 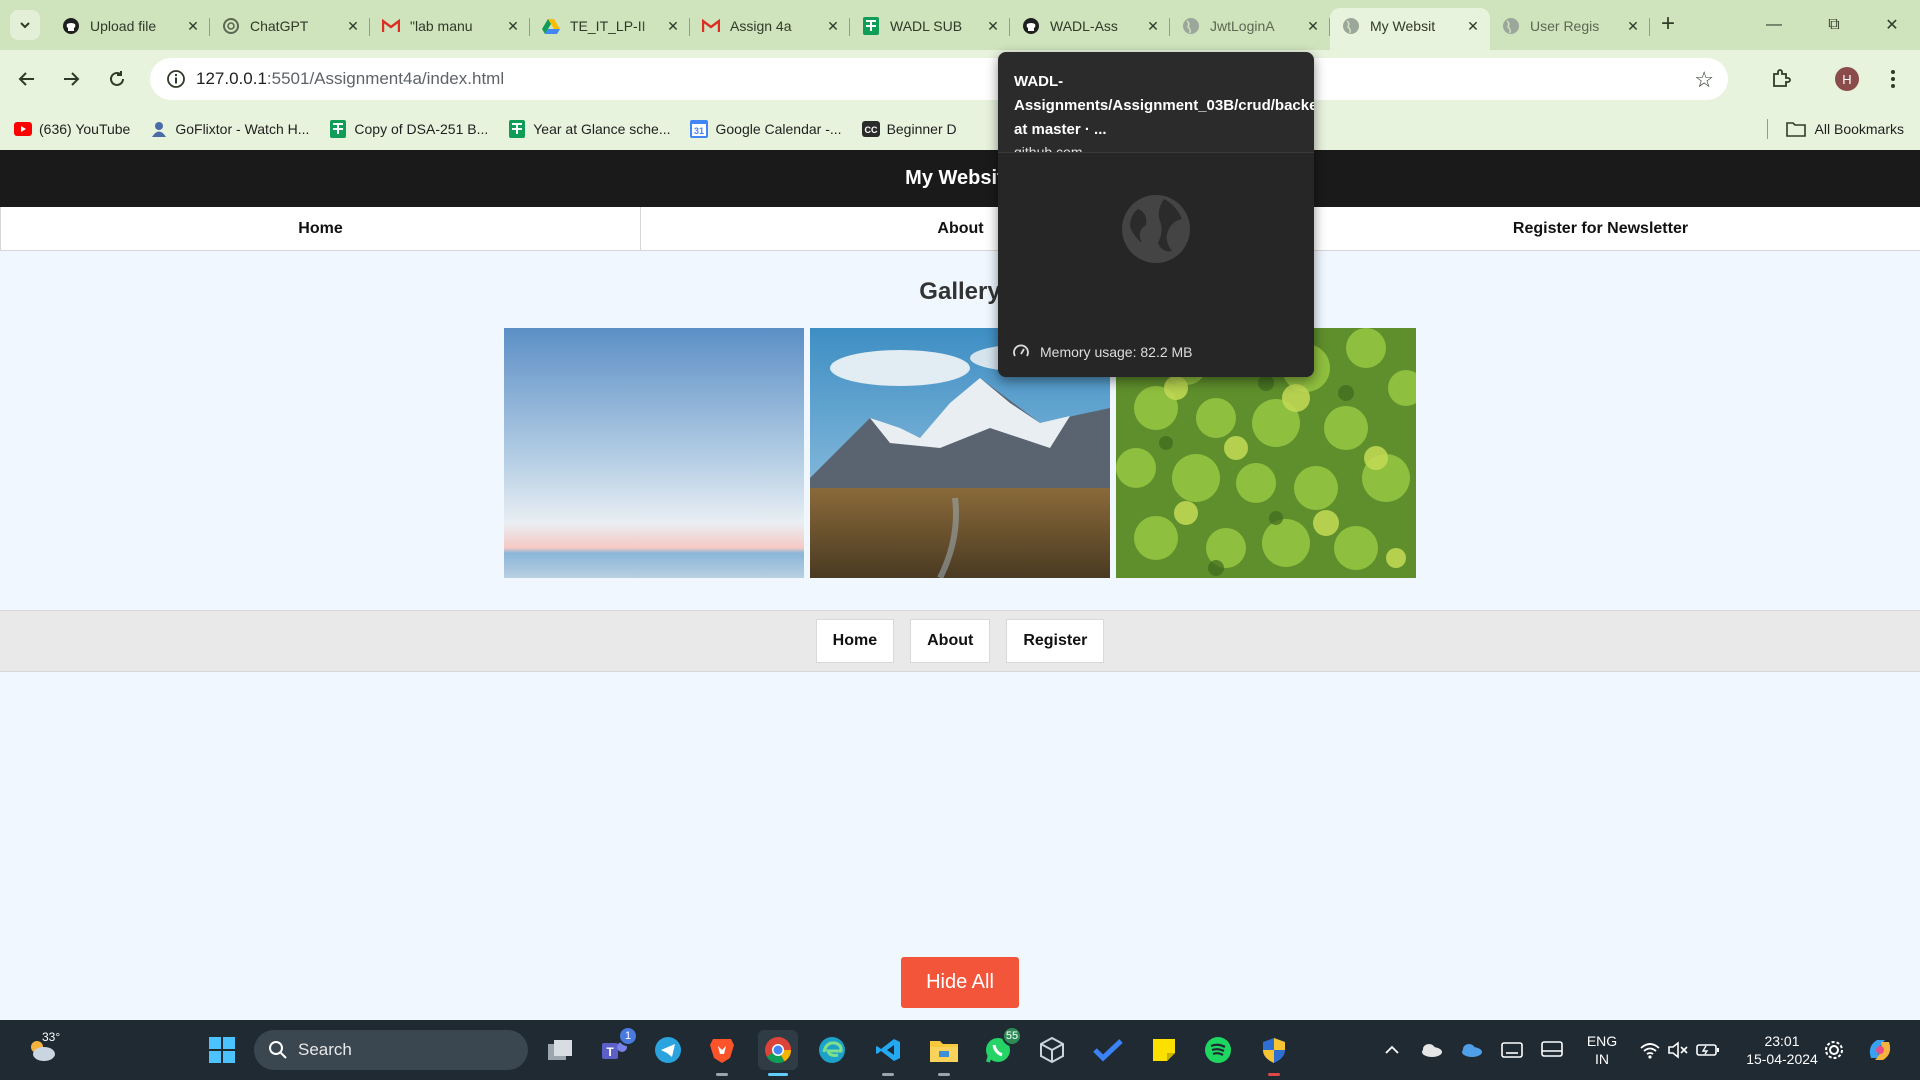 What do you see at coordinates (832, 1050) in the screenshot?
I see `edge-icon` at bounding box center [832, 1050].